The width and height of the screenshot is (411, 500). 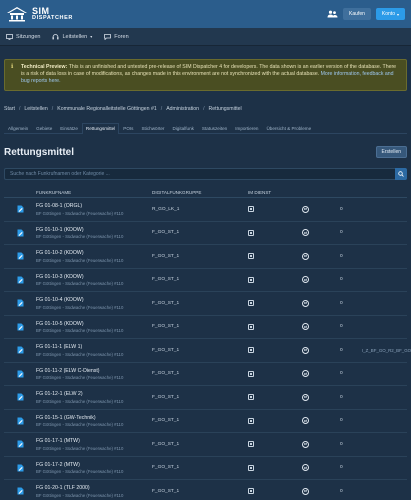 I want to click on vehicle-name: FG 01-20-1 (TLF 2000), so click(x=94, y=488).